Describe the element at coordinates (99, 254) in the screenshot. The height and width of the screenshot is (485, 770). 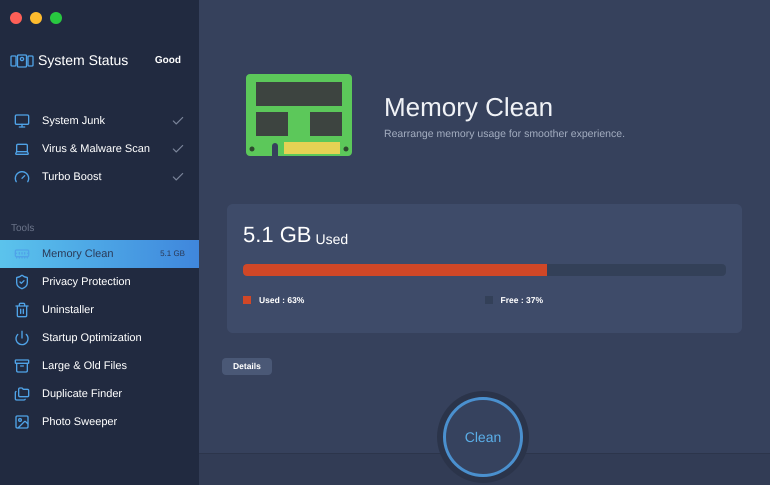
I see `tool-item: Memory Clean 5.1 GB` at that location.